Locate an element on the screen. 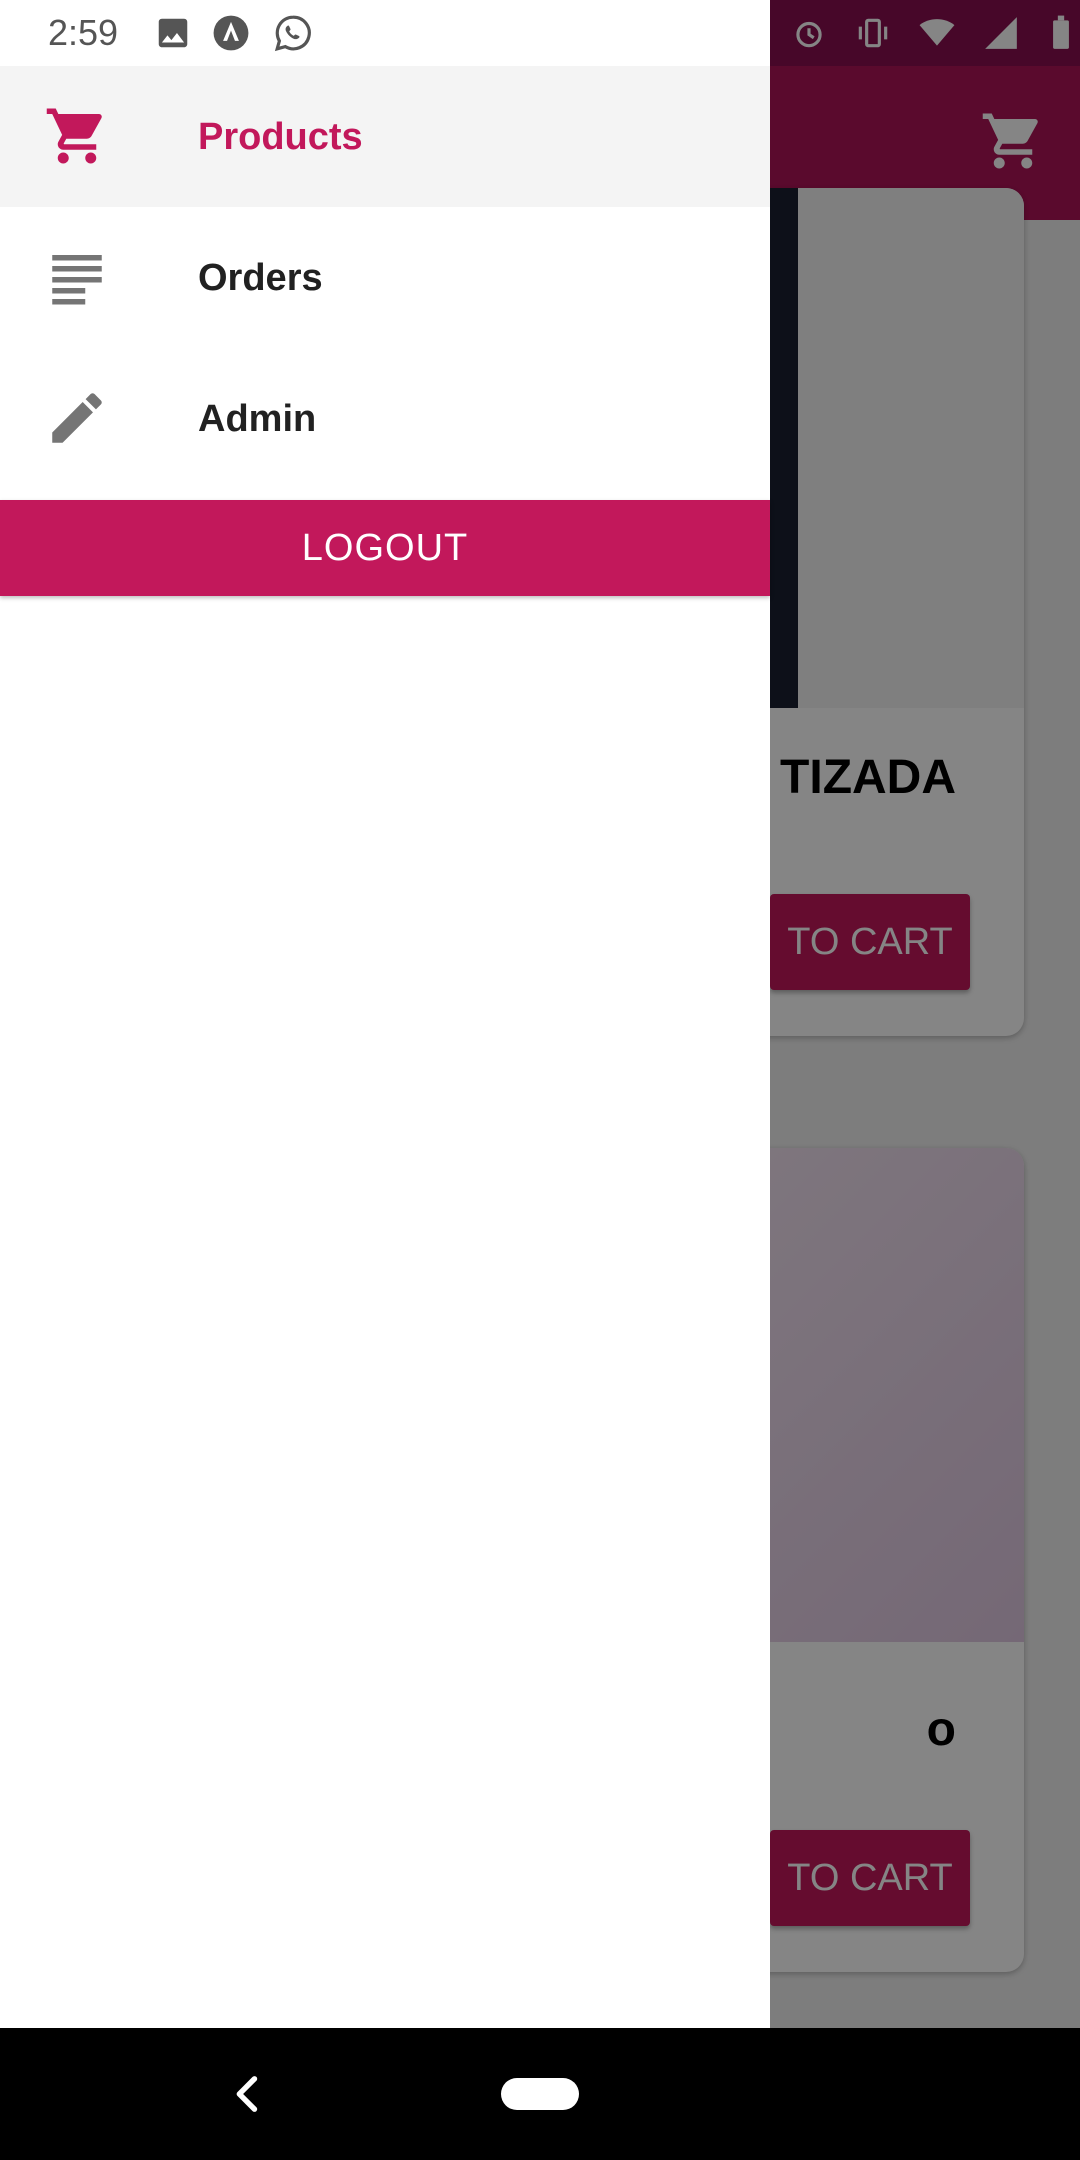 The image size is (1080, 2160). drawer-item-label: Products is located at coordinates (280, 137).